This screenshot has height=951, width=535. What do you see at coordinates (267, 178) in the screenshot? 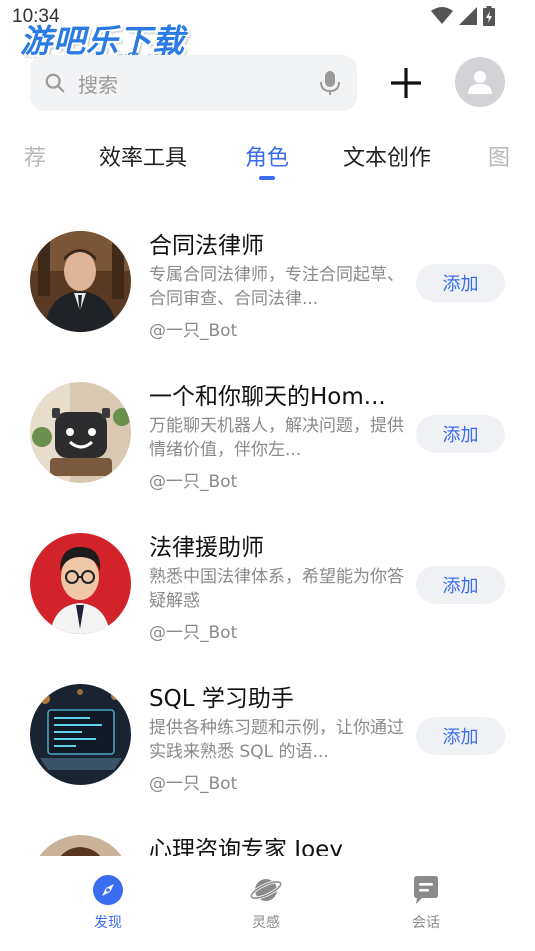
I see `active-tab-indicator` at bounding box center [267, 178].